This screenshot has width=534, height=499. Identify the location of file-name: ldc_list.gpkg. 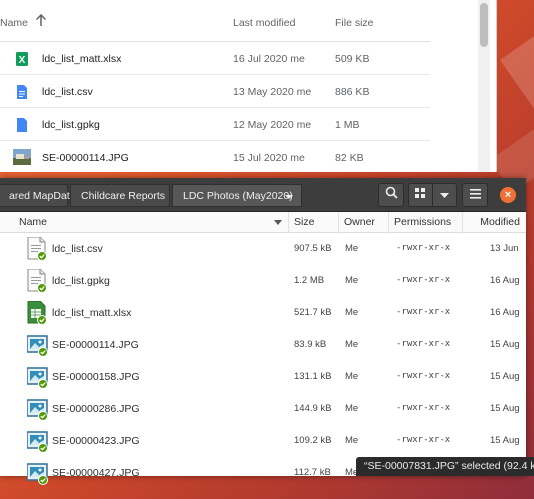
(81, 281).